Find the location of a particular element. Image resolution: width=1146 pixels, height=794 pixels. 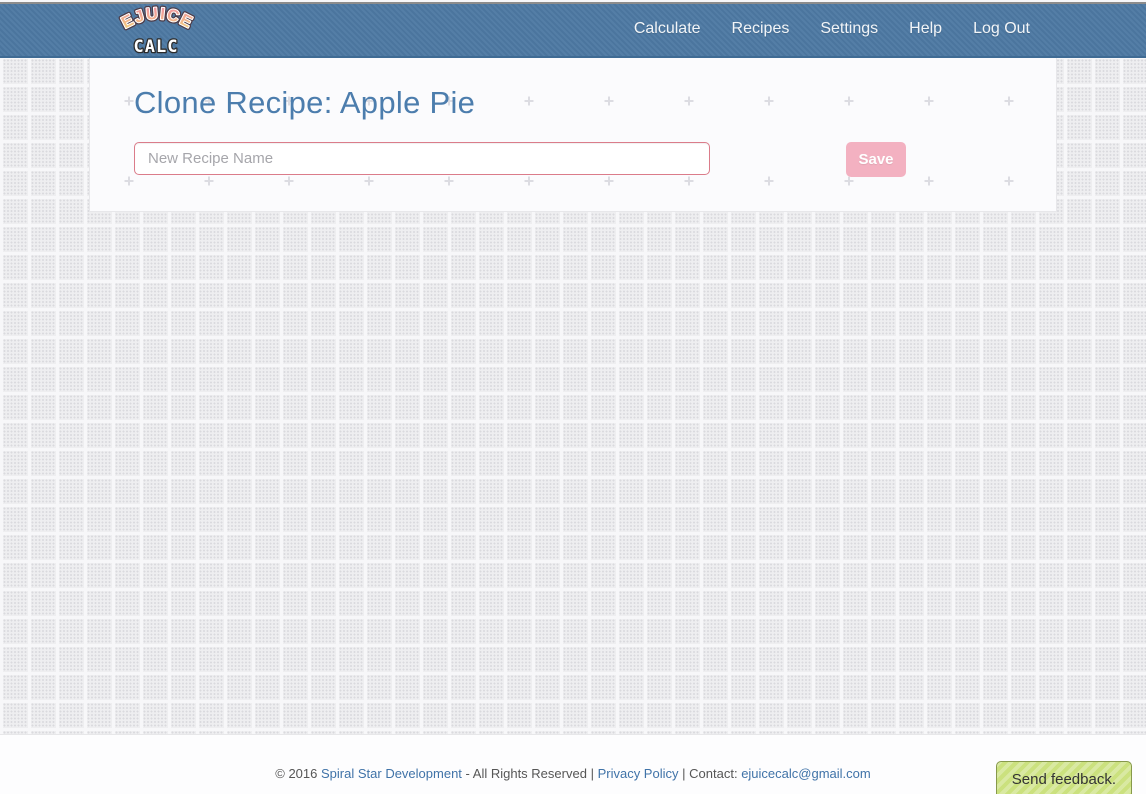

svg-text: EJUICE is located at coordinates (158, 18).